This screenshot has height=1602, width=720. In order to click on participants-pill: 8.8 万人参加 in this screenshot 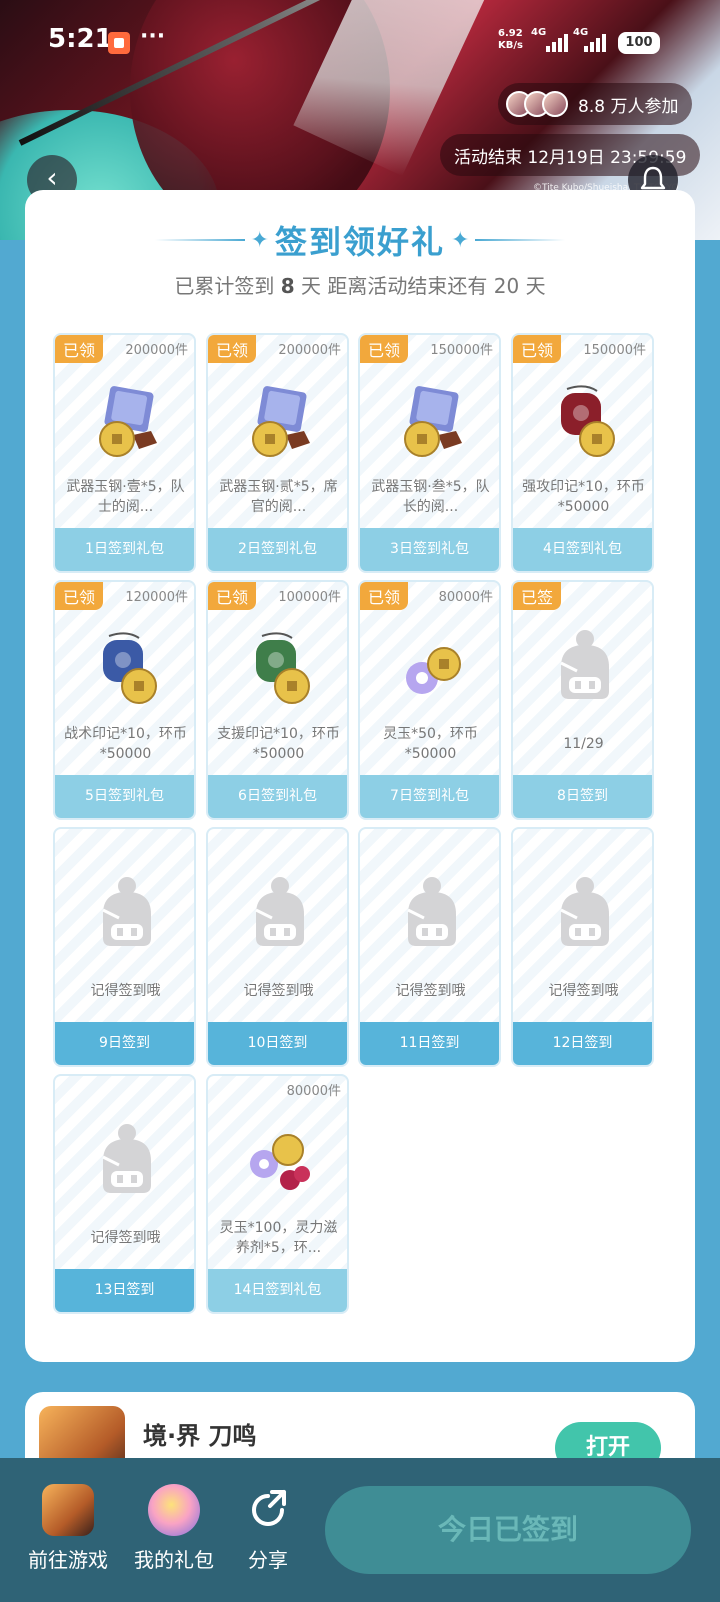, I will do `click(595, 104)`.